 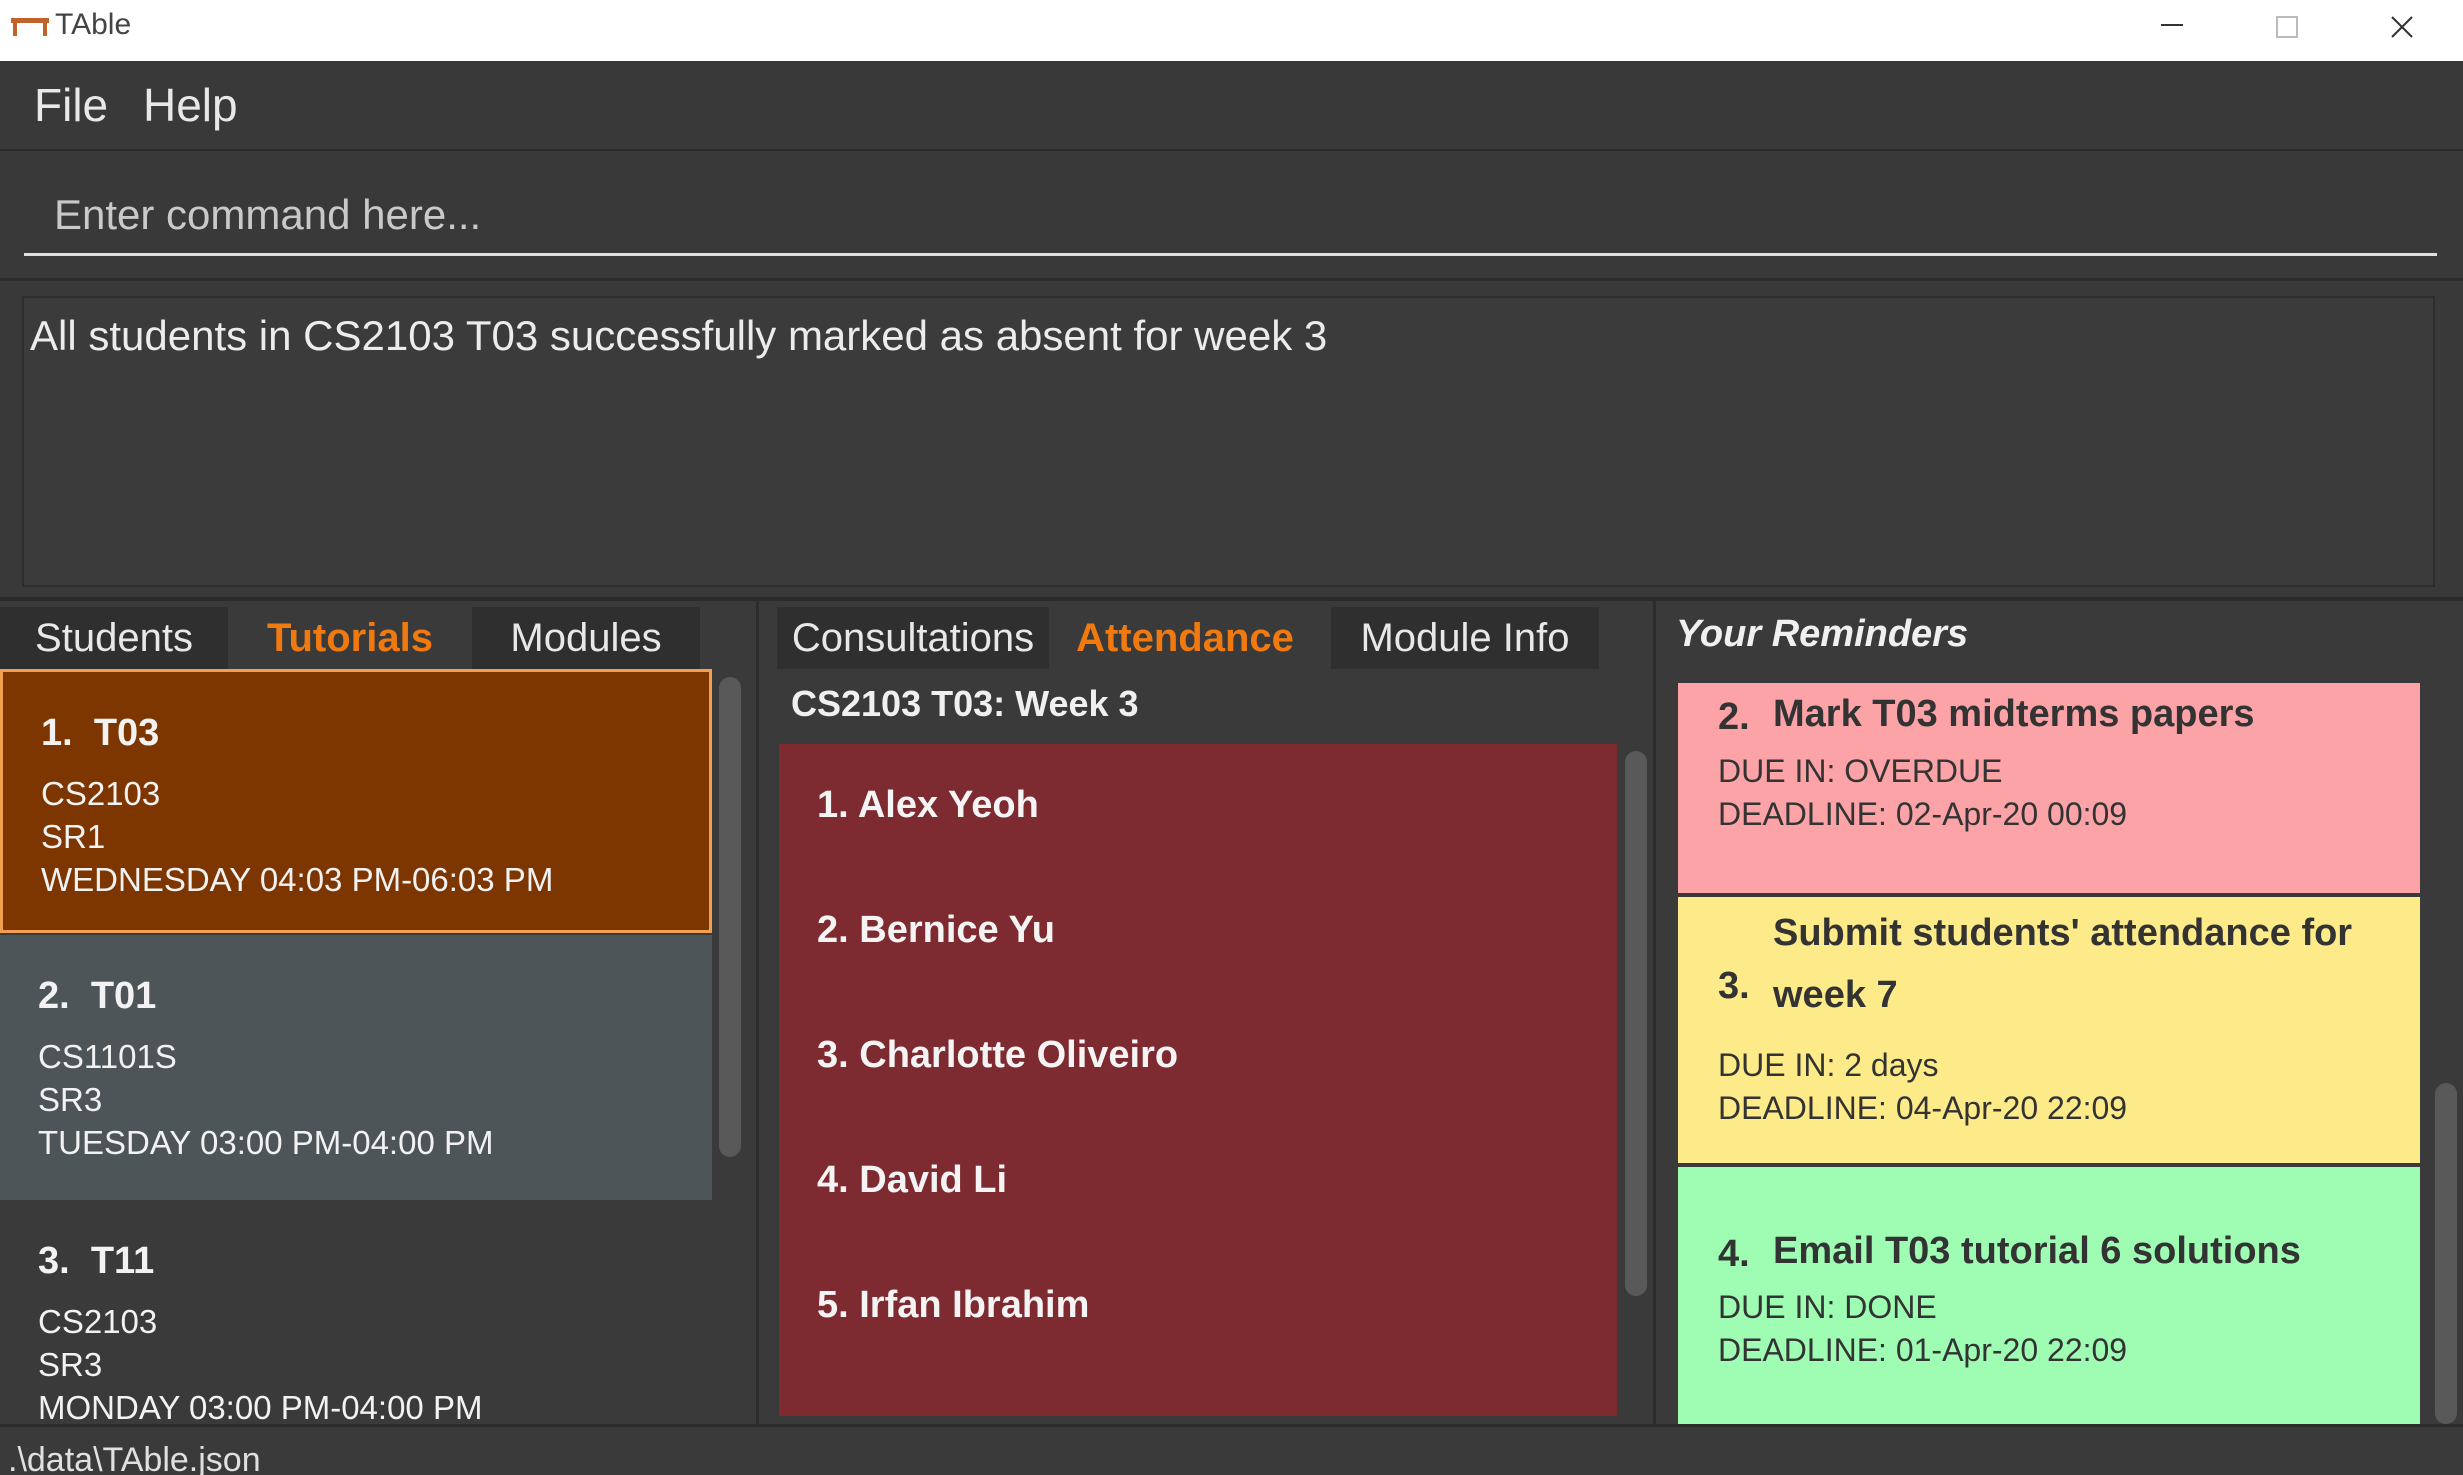 I want to click on tutorial-title: 1. T03, so click(x=100, y=733).